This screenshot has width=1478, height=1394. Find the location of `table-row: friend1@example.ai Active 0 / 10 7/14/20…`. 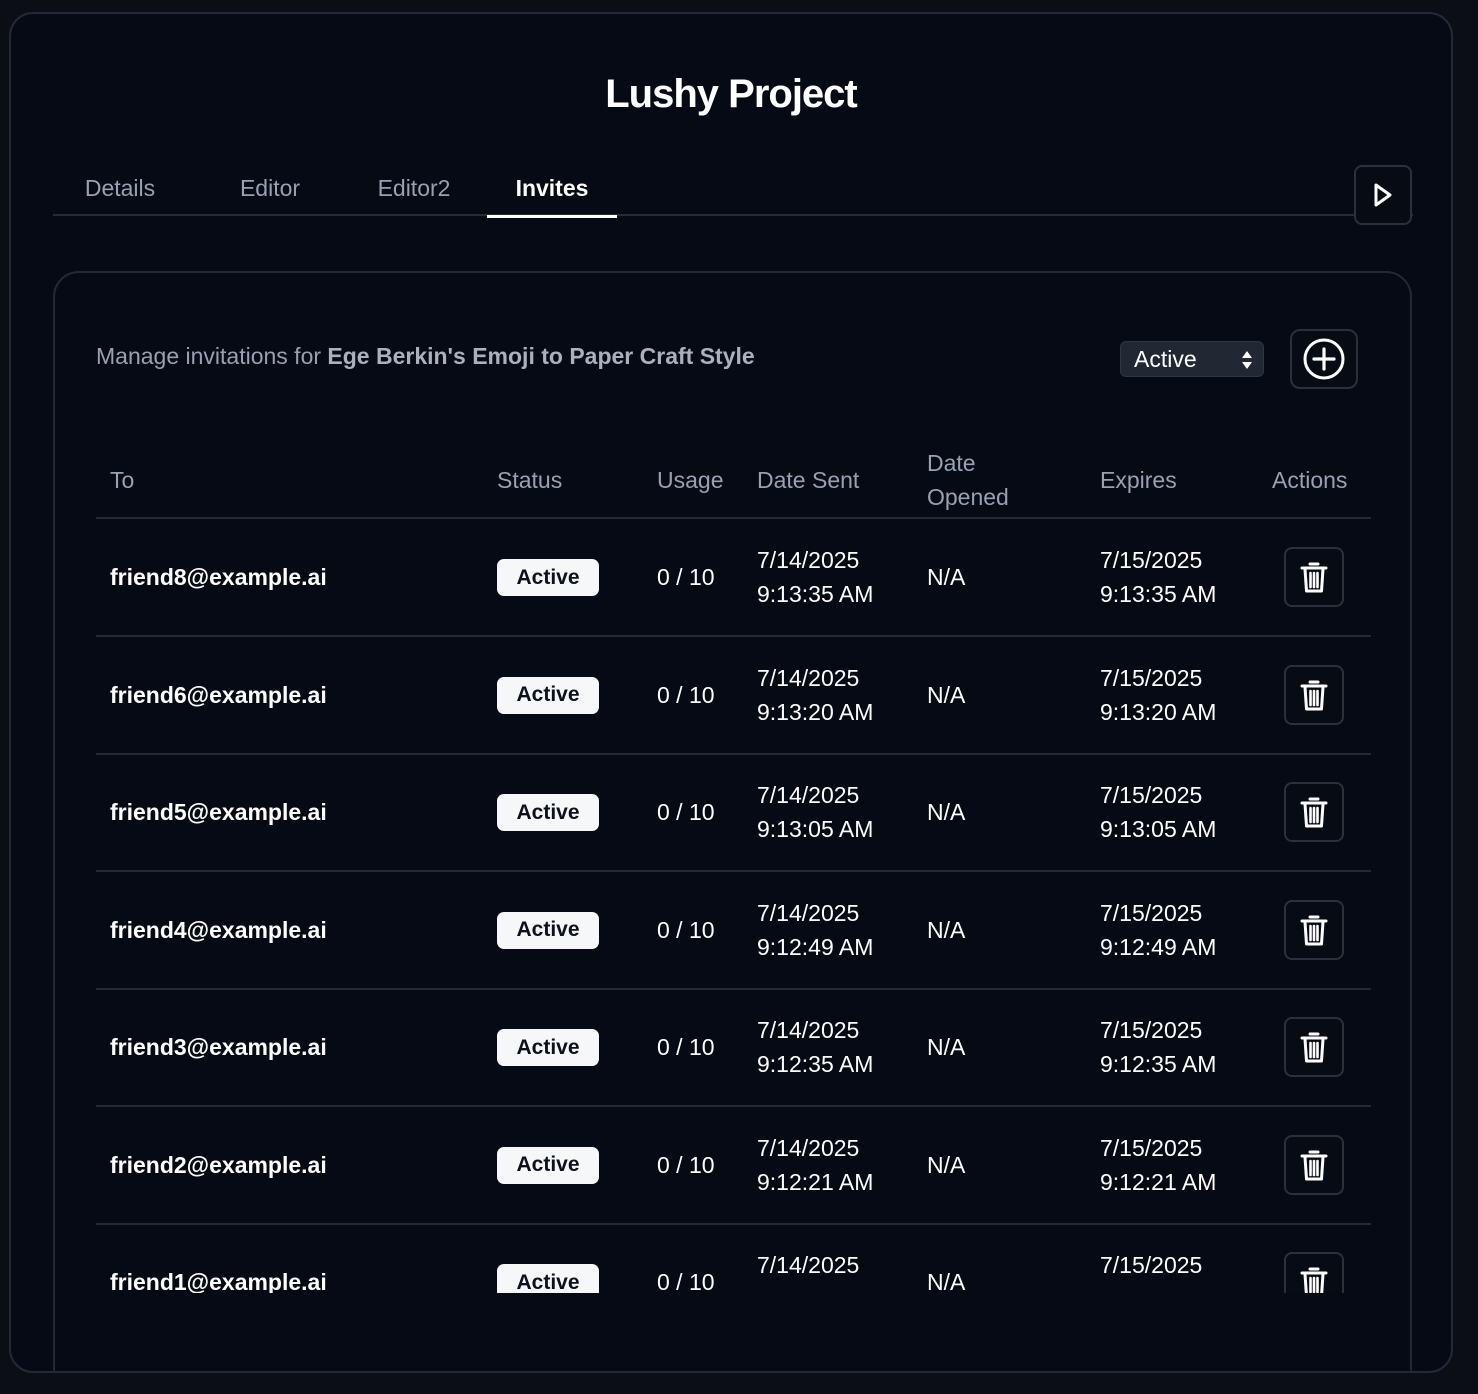

table-row: friend1@example.ai Active 0 / 10 7/14/20… is located at coordinates (733, 1258).